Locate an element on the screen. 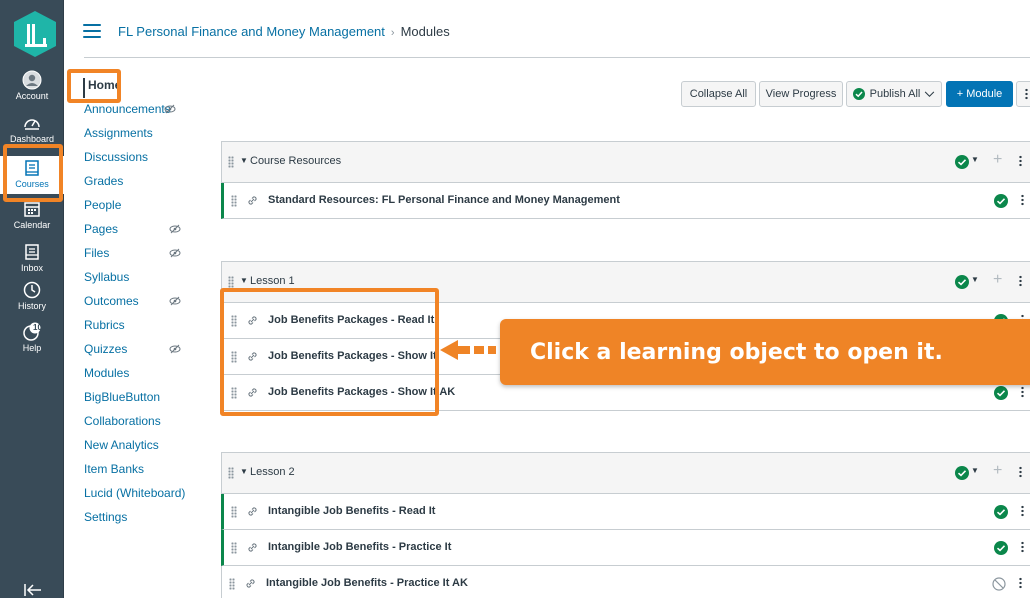 Image resolution: width=1030 pixels, height=598 pixels. course-nav-pages: Pages is located at coordinates (139, 232).